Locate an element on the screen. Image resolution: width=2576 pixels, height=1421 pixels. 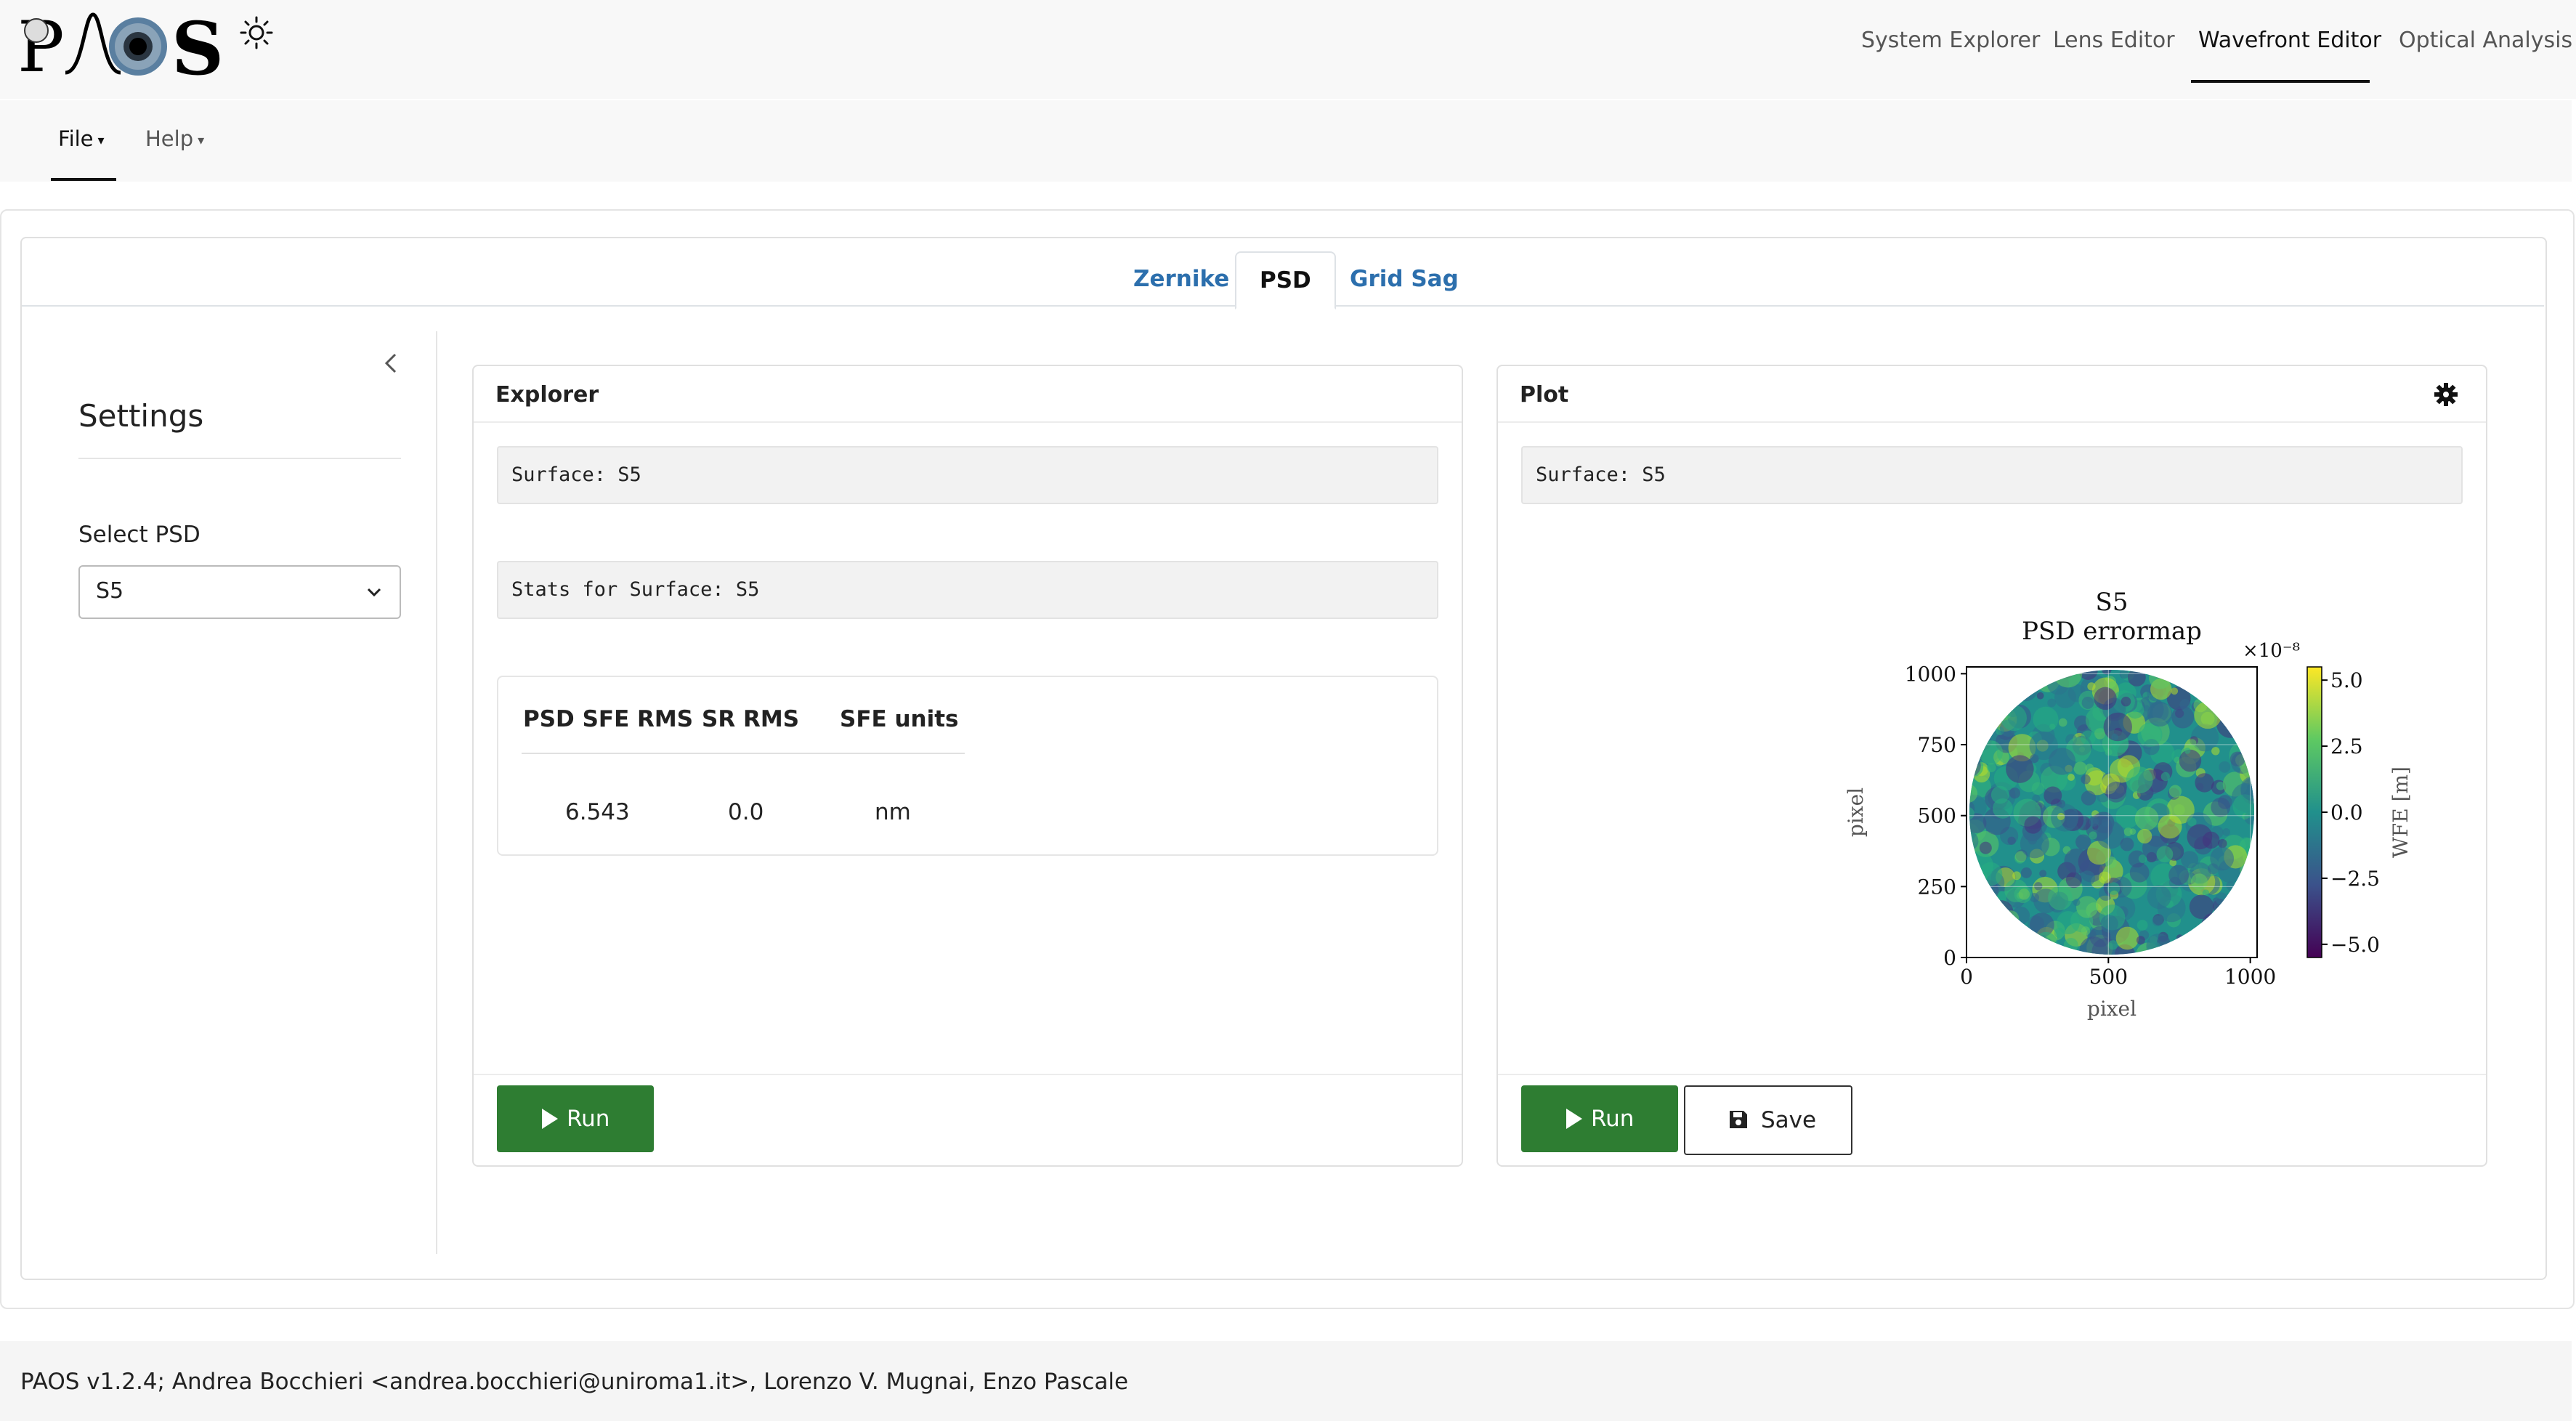
explorer-run-button: Run is located at coordinates (575, 1118).